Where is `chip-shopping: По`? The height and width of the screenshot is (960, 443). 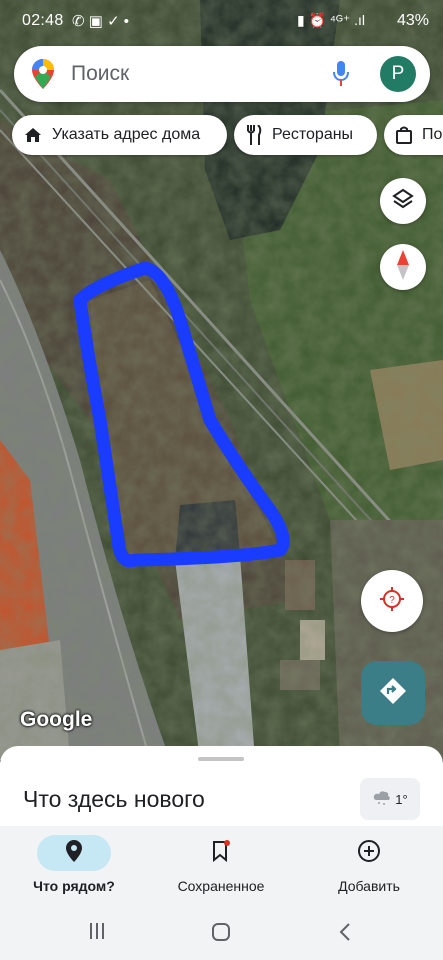 chip-shopping: По is located at coordinates (413, 135).